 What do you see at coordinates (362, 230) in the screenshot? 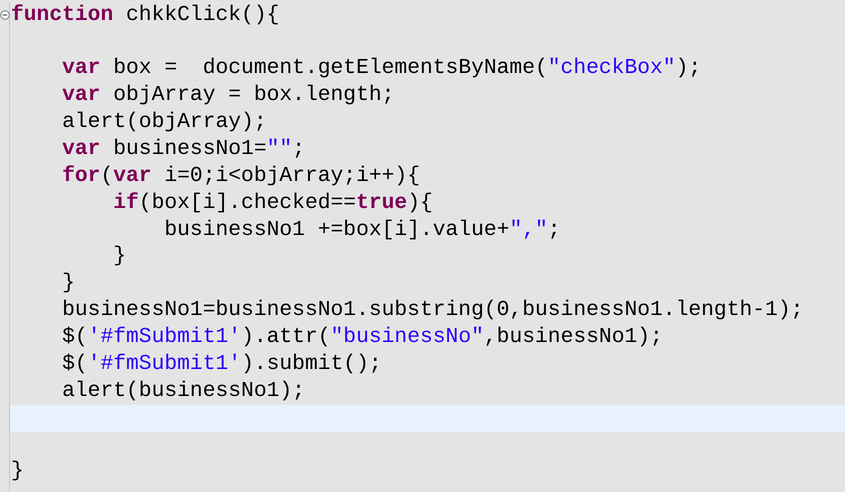
I see `code-line: businessNo1 +=box[i].value+",";` at bounding box center [362, 230].